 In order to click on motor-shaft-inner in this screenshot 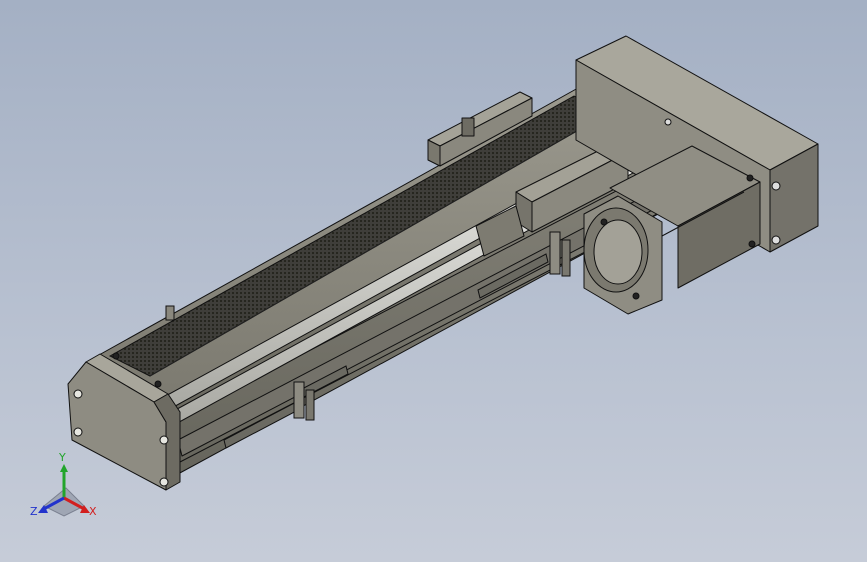, I will do `click(618, 252)`.